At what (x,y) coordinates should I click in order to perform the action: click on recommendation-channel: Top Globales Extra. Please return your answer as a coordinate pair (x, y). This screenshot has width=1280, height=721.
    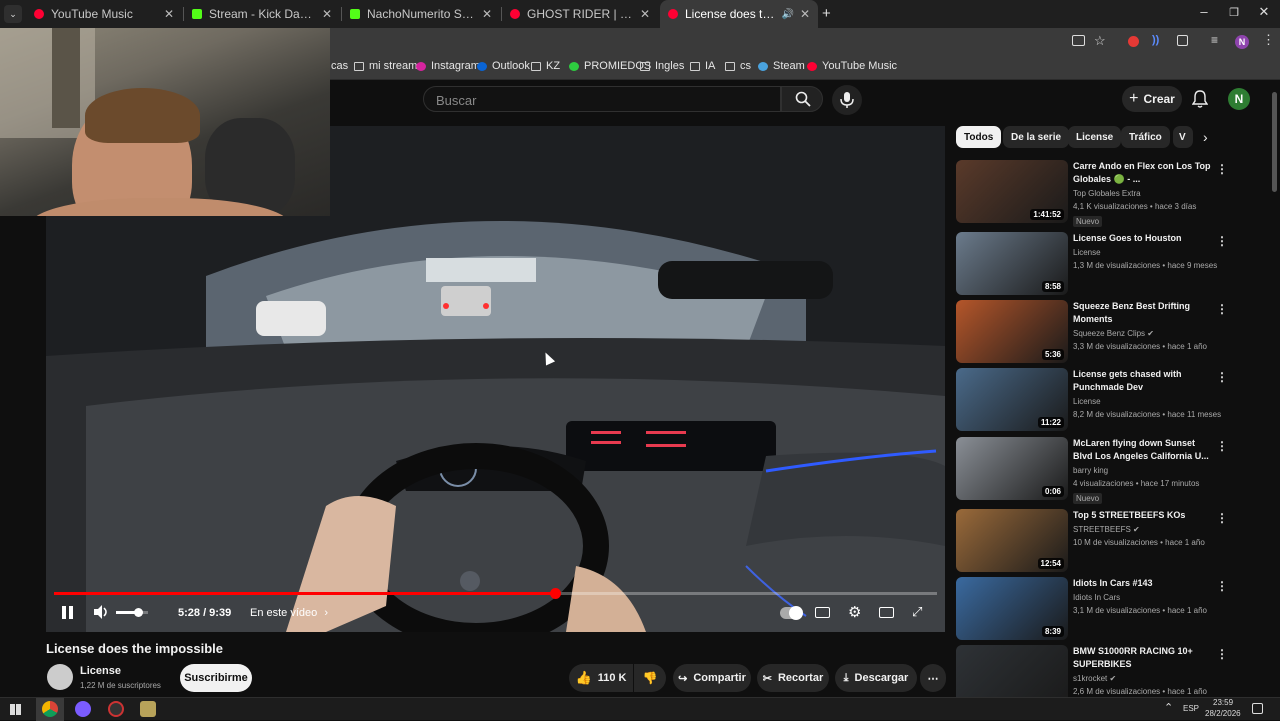
    Looking at the image, I should click on (1107, 193).